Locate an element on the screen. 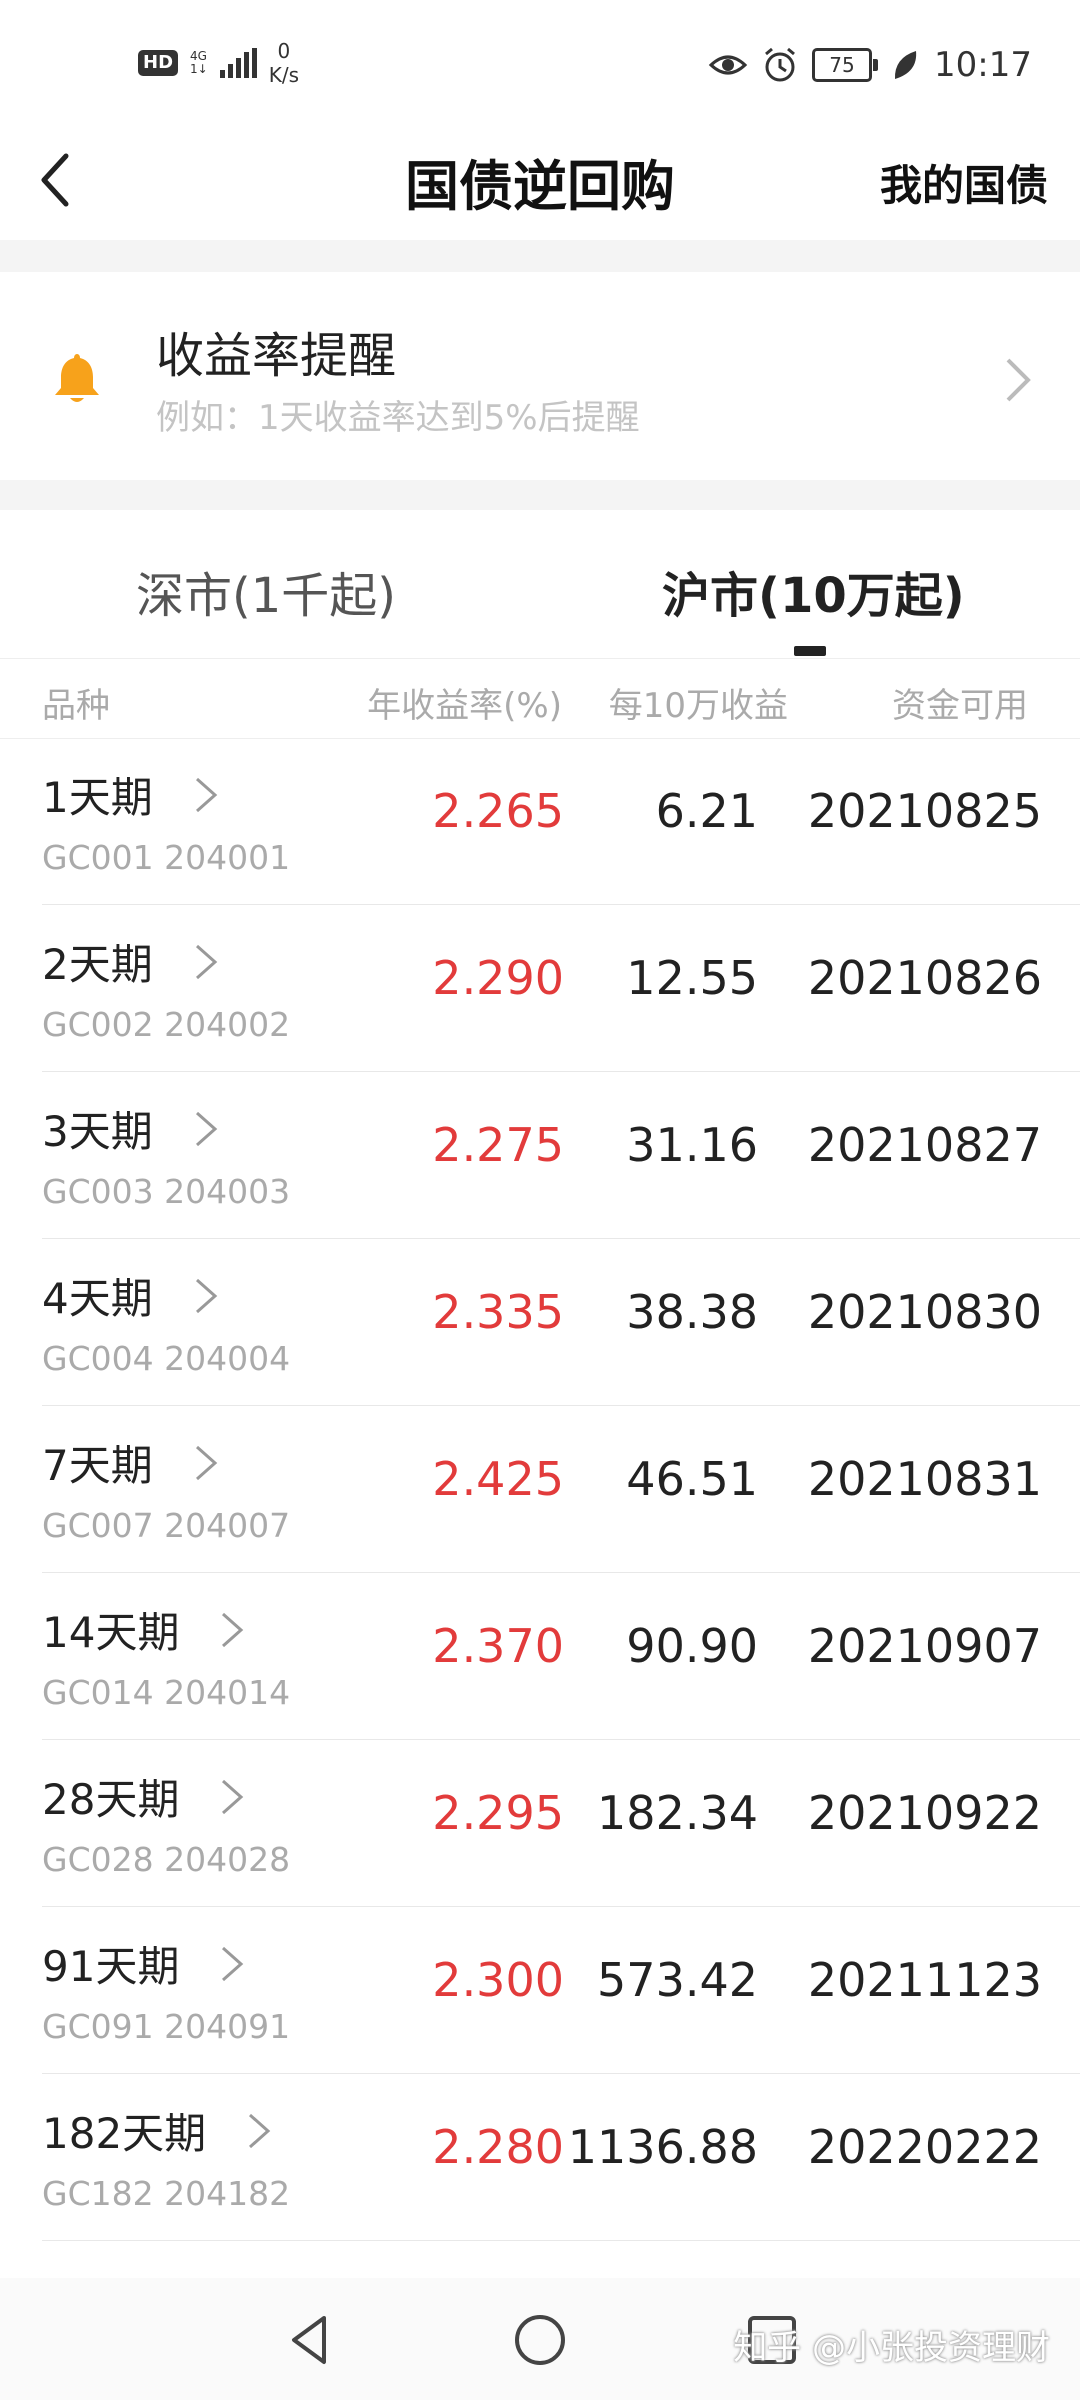 This screenshot has width=1080, height=2400. row-date: 20211123 is located at coordinates (924, 1980).